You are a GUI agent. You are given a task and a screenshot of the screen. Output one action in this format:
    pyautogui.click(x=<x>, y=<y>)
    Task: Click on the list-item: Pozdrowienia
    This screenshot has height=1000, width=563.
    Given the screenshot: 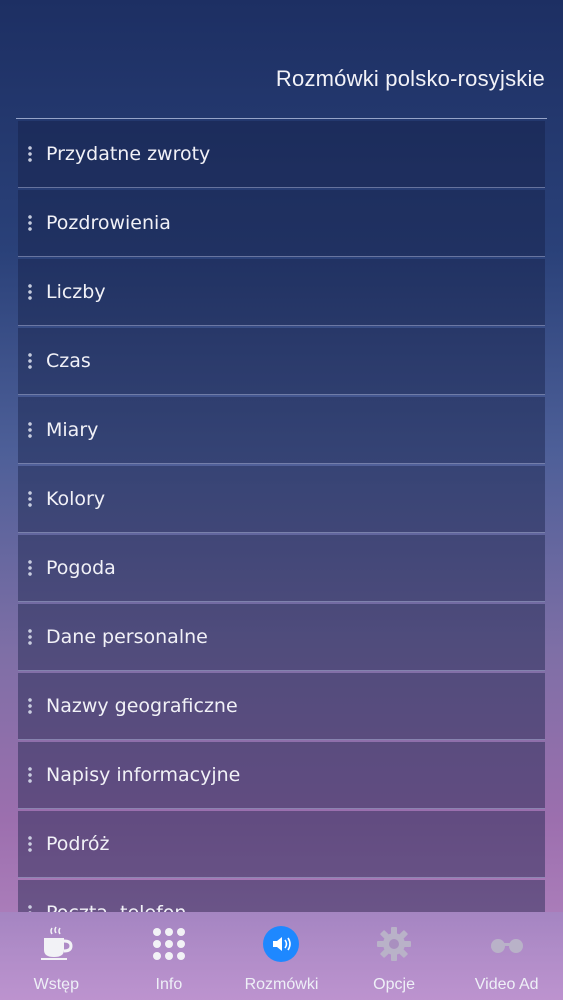 What is the action you would take?
    pyautogui.click(x=281, y=223)
    